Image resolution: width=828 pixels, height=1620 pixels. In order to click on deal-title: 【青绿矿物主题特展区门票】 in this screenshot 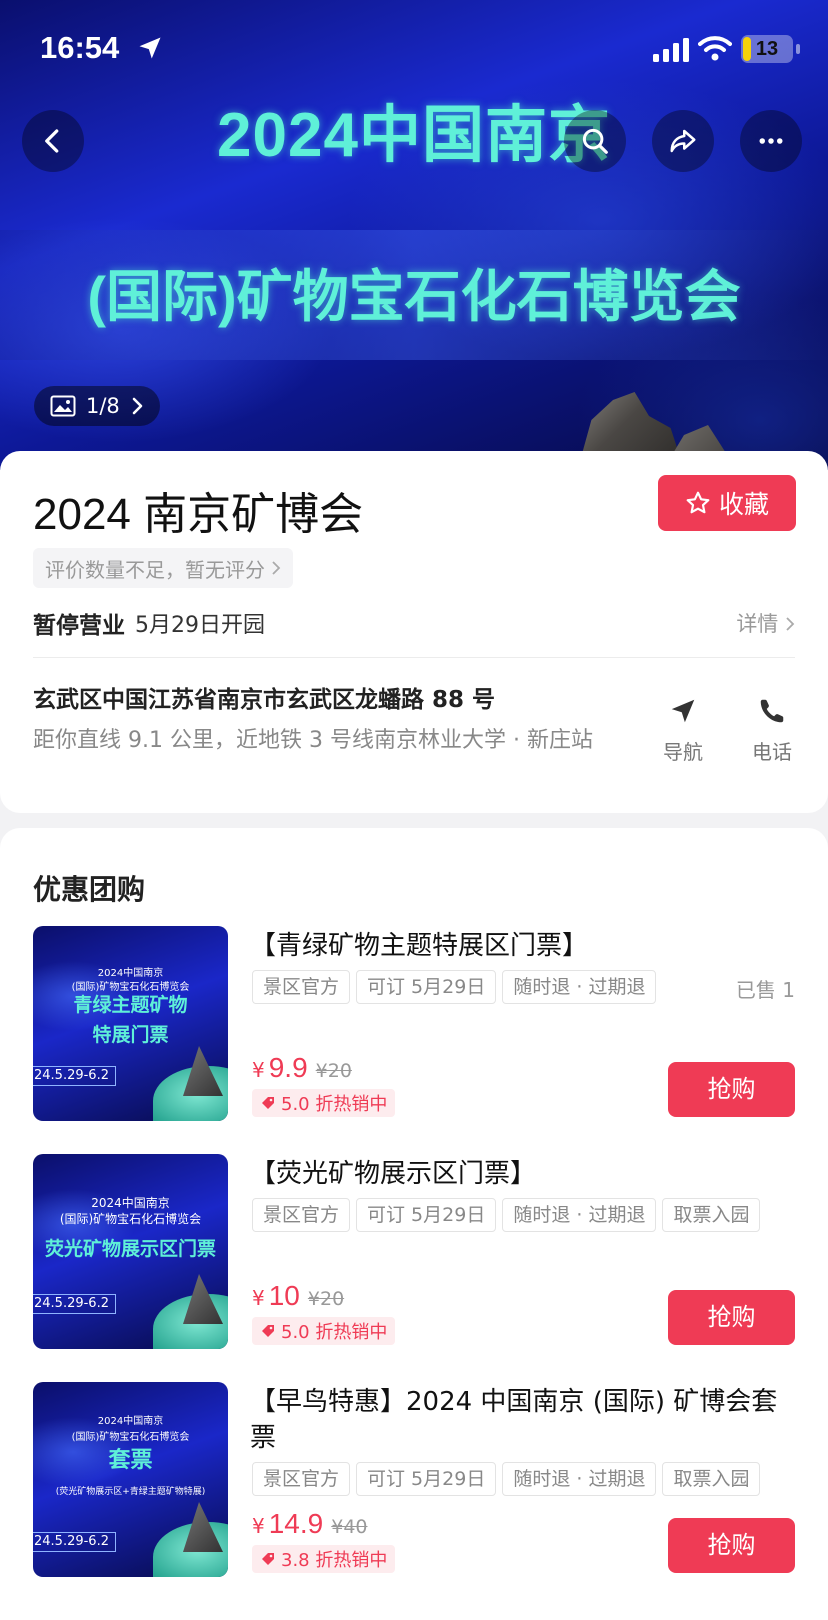, I will do `click(522, 946)`.